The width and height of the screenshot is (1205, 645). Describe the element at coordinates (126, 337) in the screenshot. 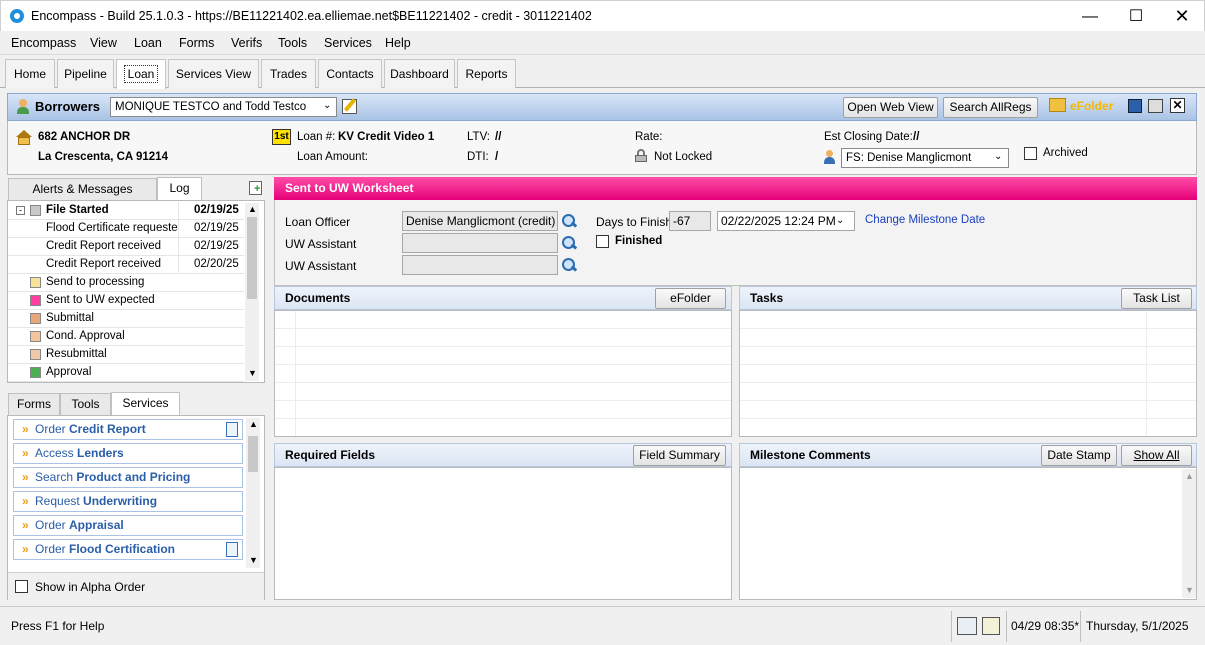

I see `log-row: Cond. Approval` at that location.